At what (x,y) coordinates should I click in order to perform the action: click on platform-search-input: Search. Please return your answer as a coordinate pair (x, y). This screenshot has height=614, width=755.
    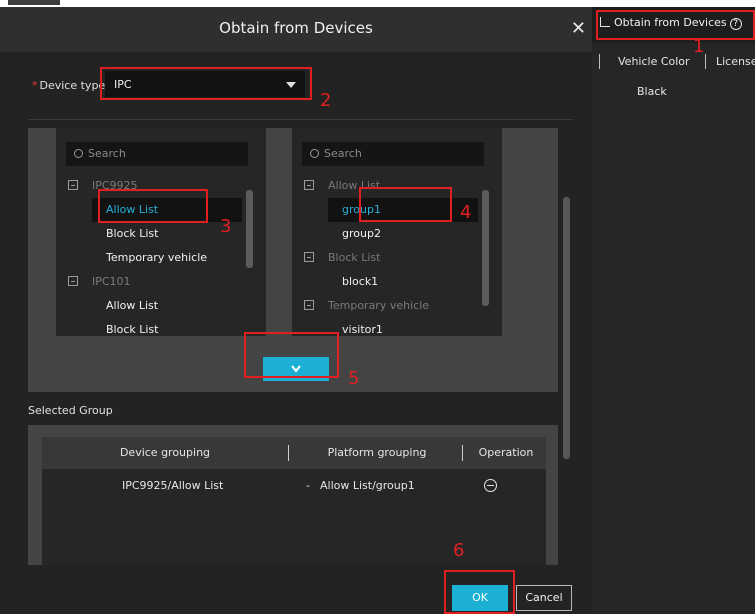
    Looking at the image, I should click on (393, 154).